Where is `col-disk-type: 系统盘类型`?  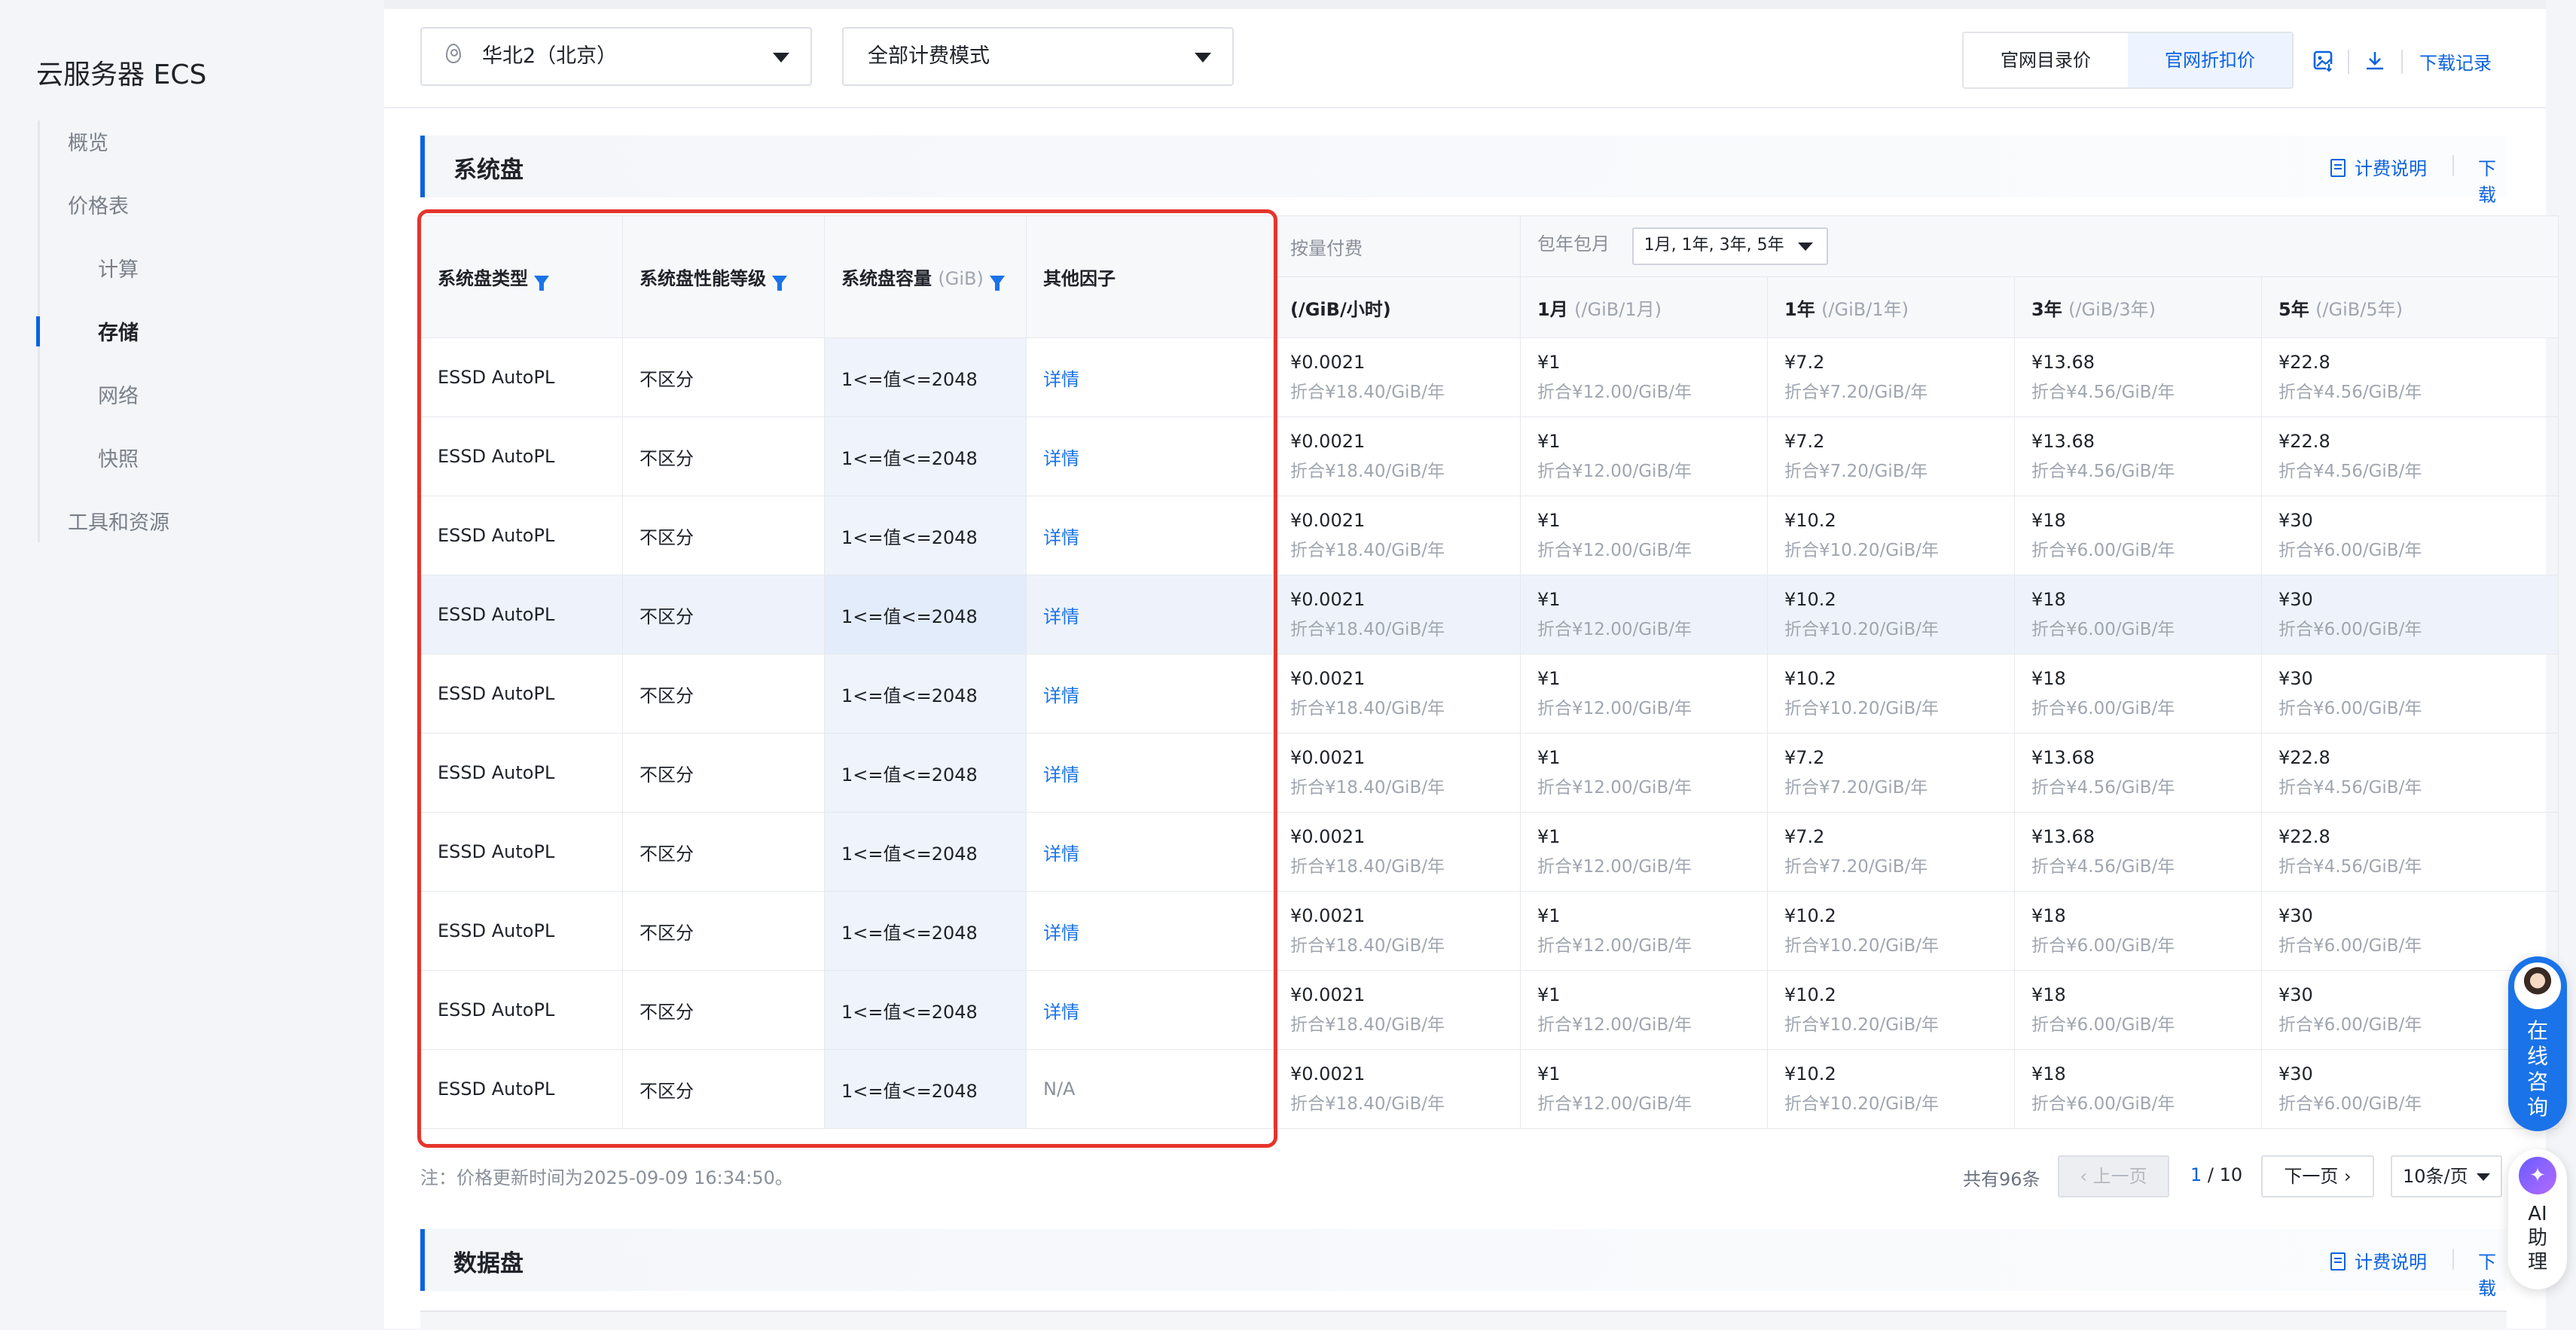 col-disk-type: 系统盘类型 is located at coordinates (521, 276).